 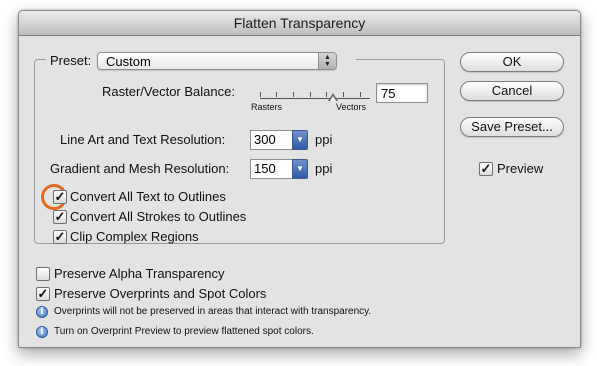 I want to click on convert-strokes-label: Convert All Strokes to Outlines, so click(x=158, y=216).